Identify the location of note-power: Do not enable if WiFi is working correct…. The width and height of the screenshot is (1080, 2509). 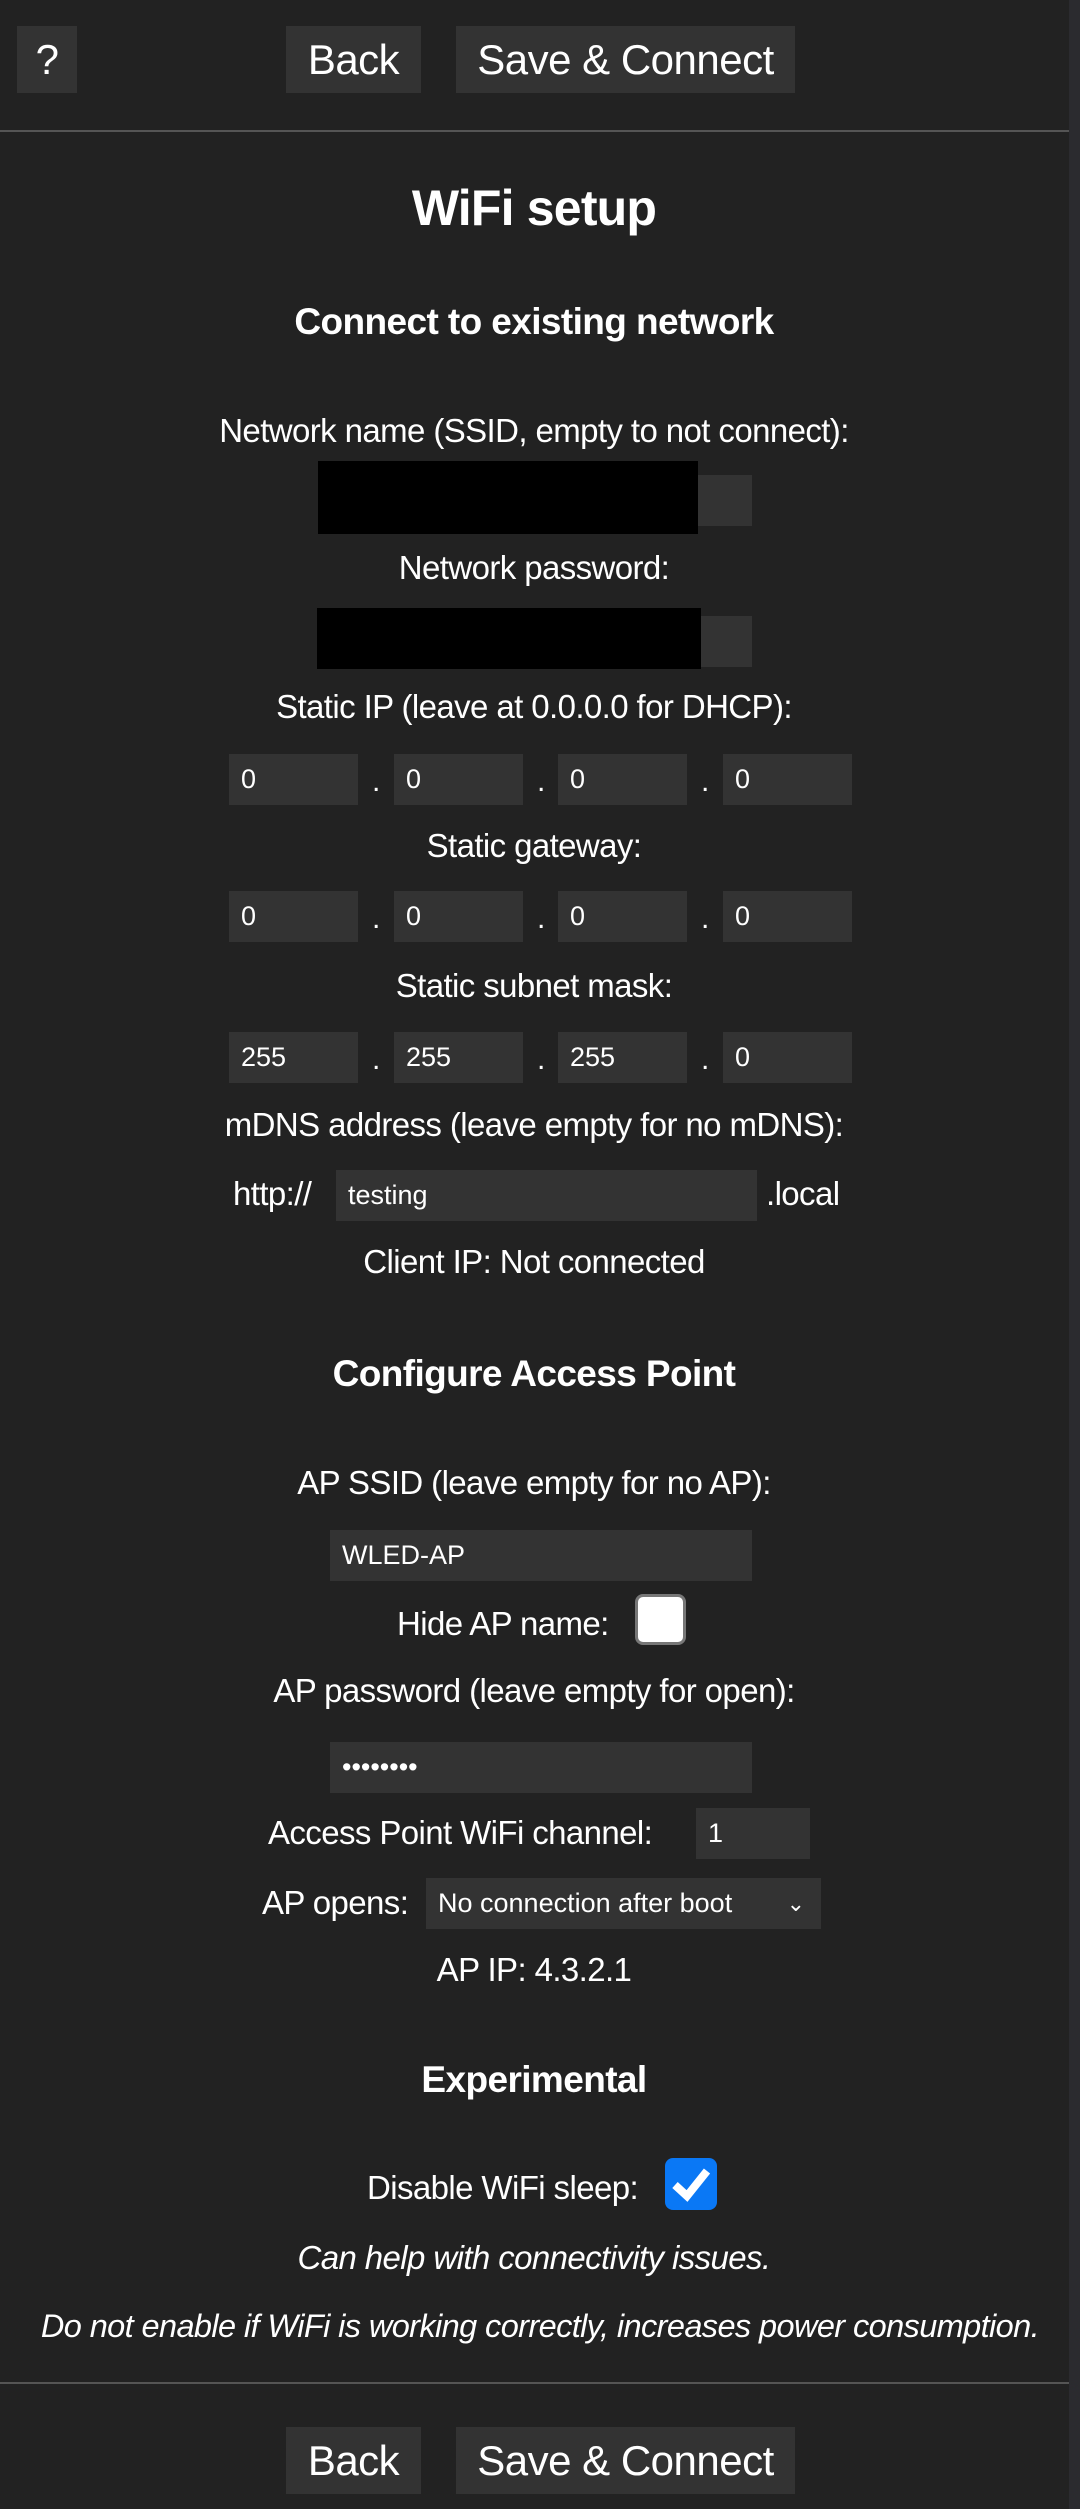
(540, 2326).